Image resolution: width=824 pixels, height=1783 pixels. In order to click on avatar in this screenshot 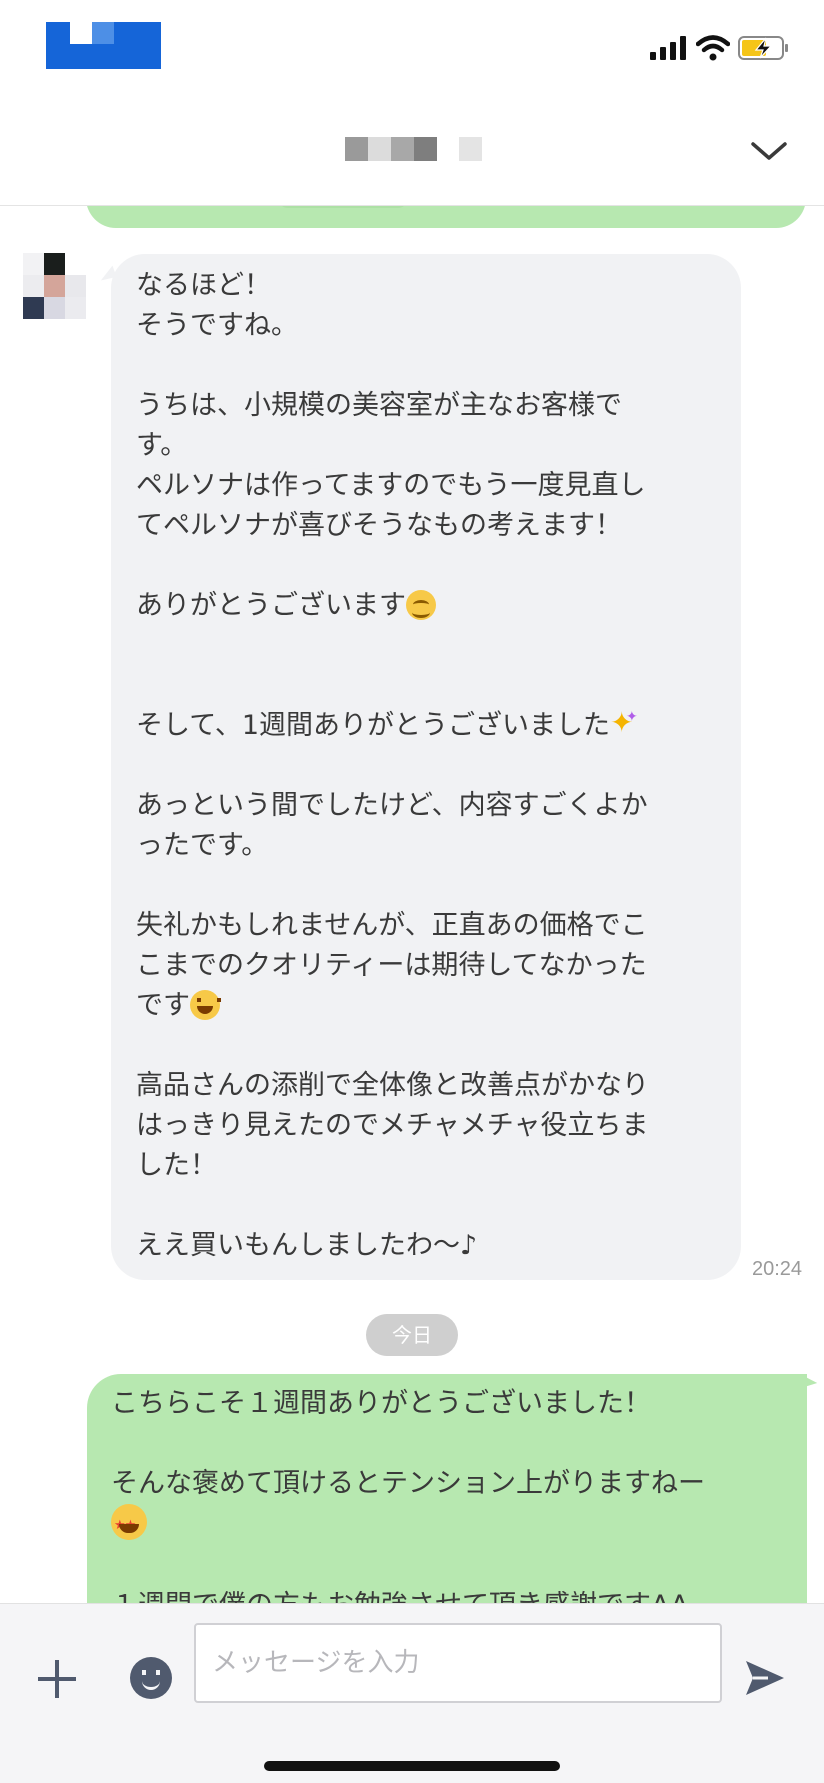, I will do `click(55, 287)`.